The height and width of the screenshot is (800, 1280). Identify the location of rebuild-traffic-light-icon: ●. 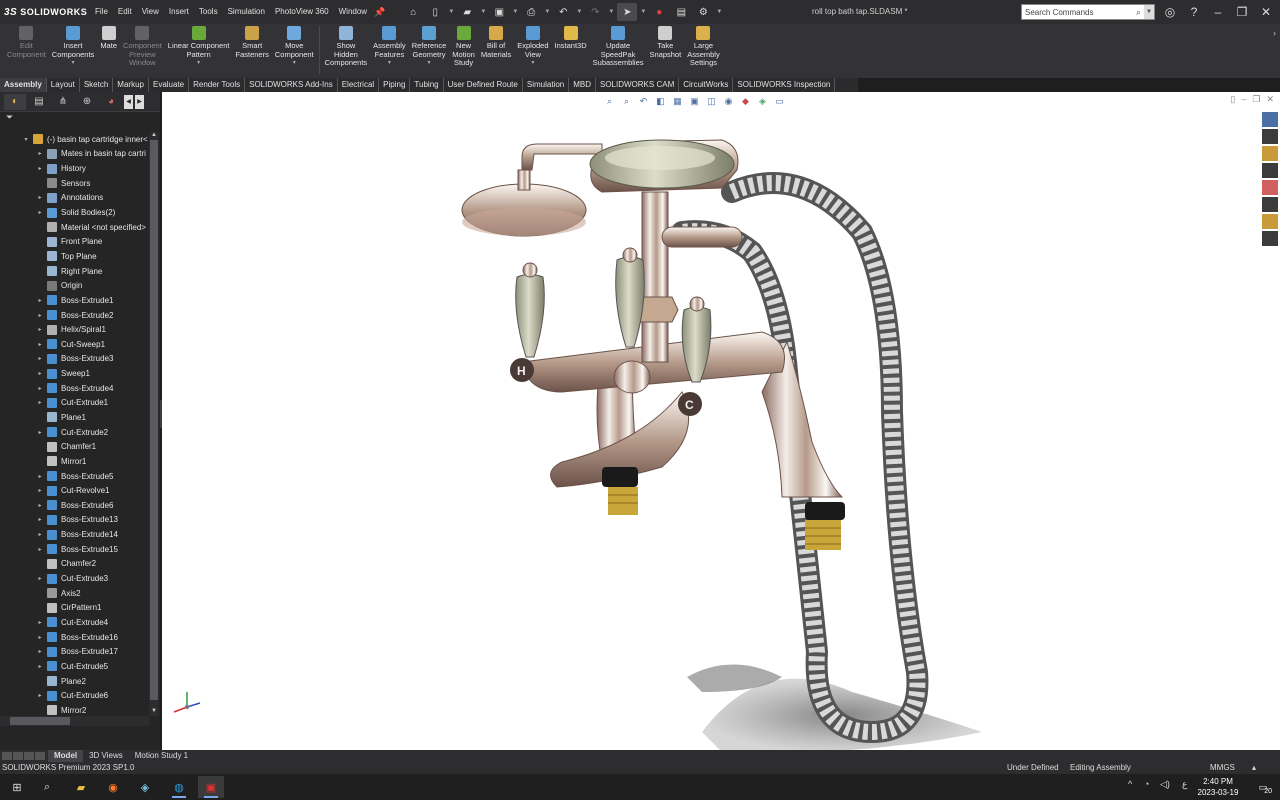
(659, 12).